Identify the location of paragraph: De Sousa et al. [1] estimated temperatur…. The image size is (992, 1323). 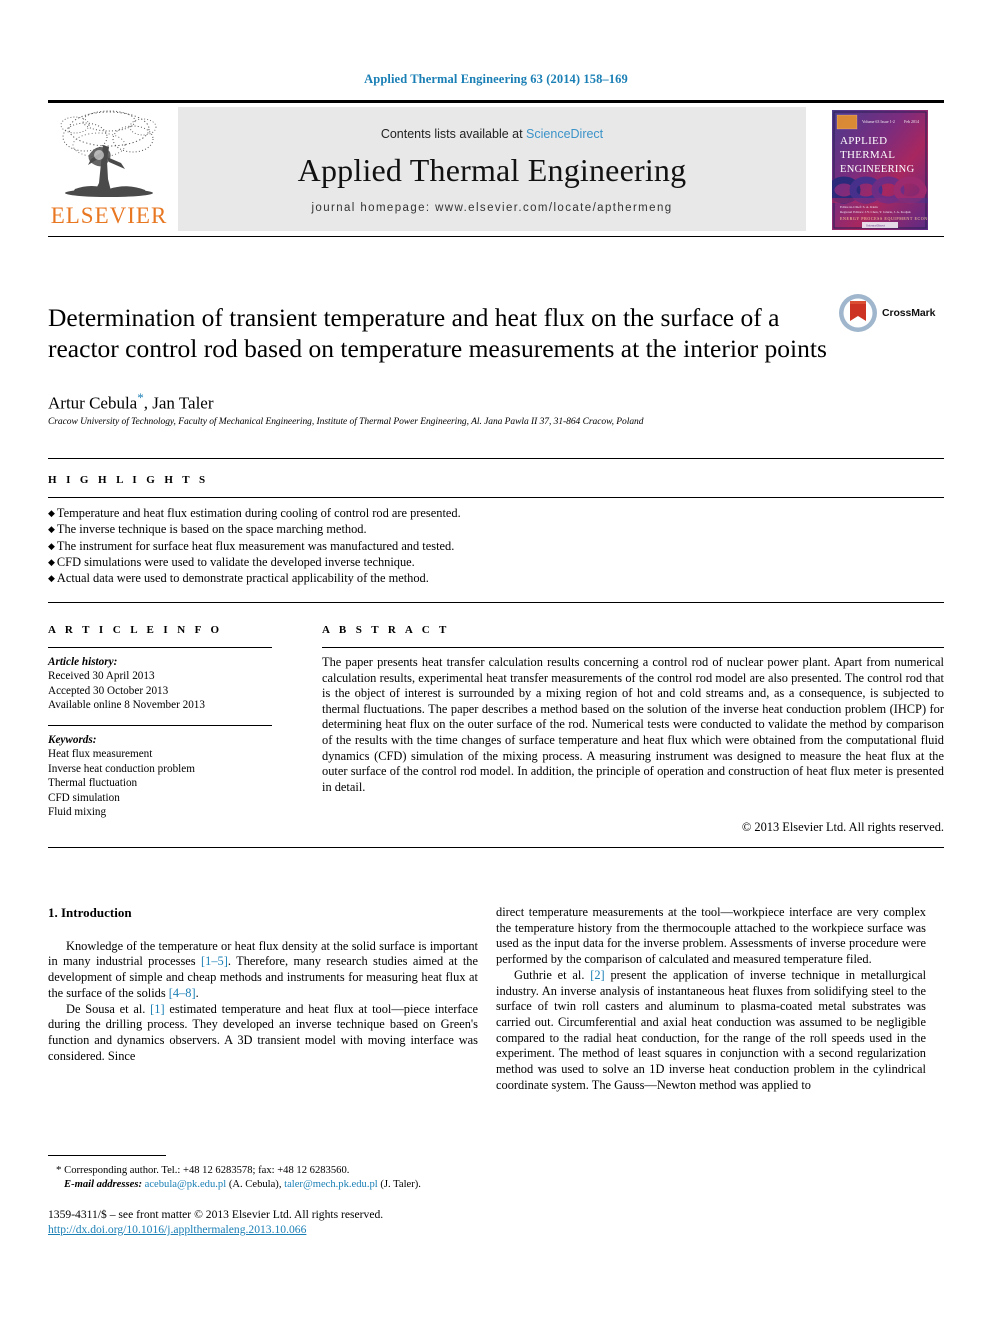
(263, 1033).